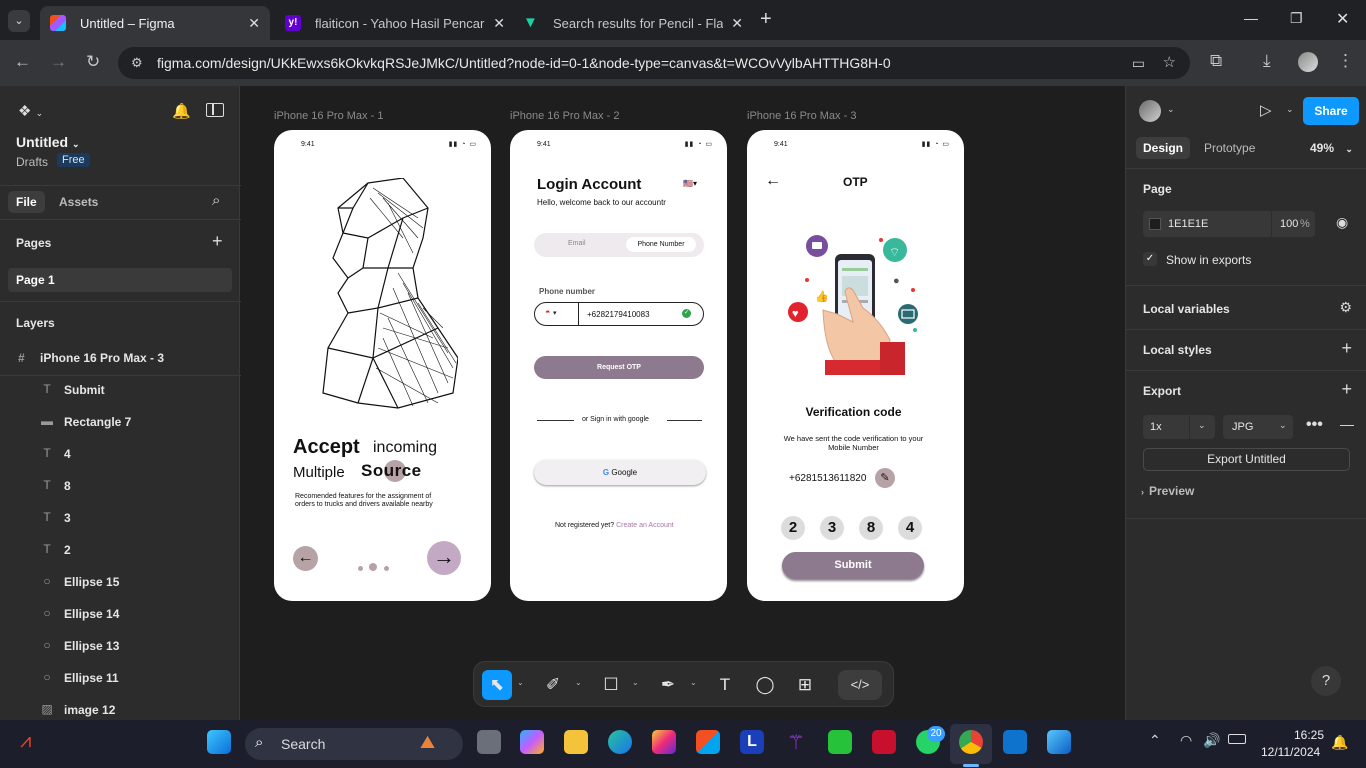  I want to click on prev-arrow-button: ←, so click(305, 558).